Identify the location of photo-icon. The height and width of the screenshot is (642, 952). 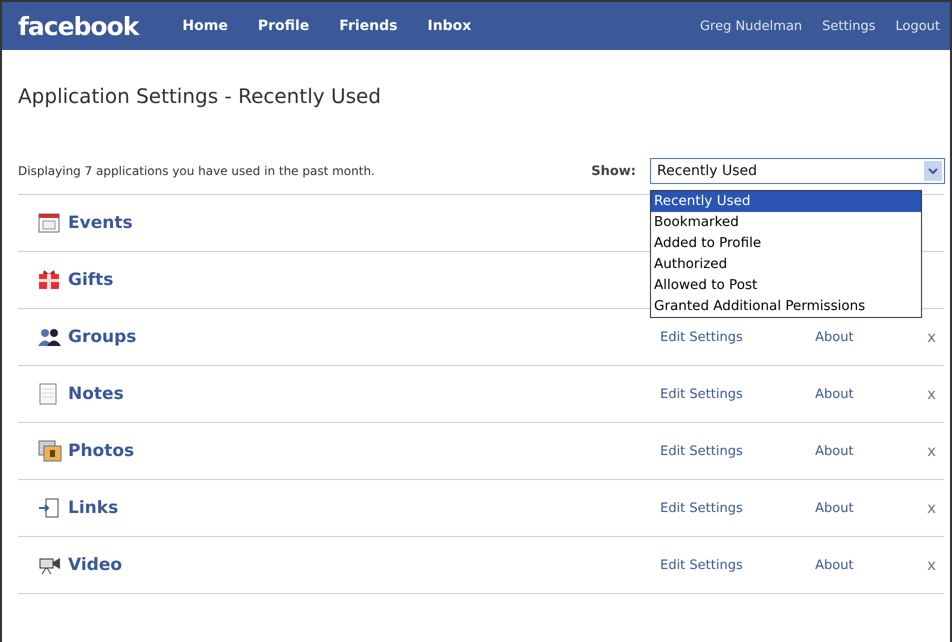
(50, 451).